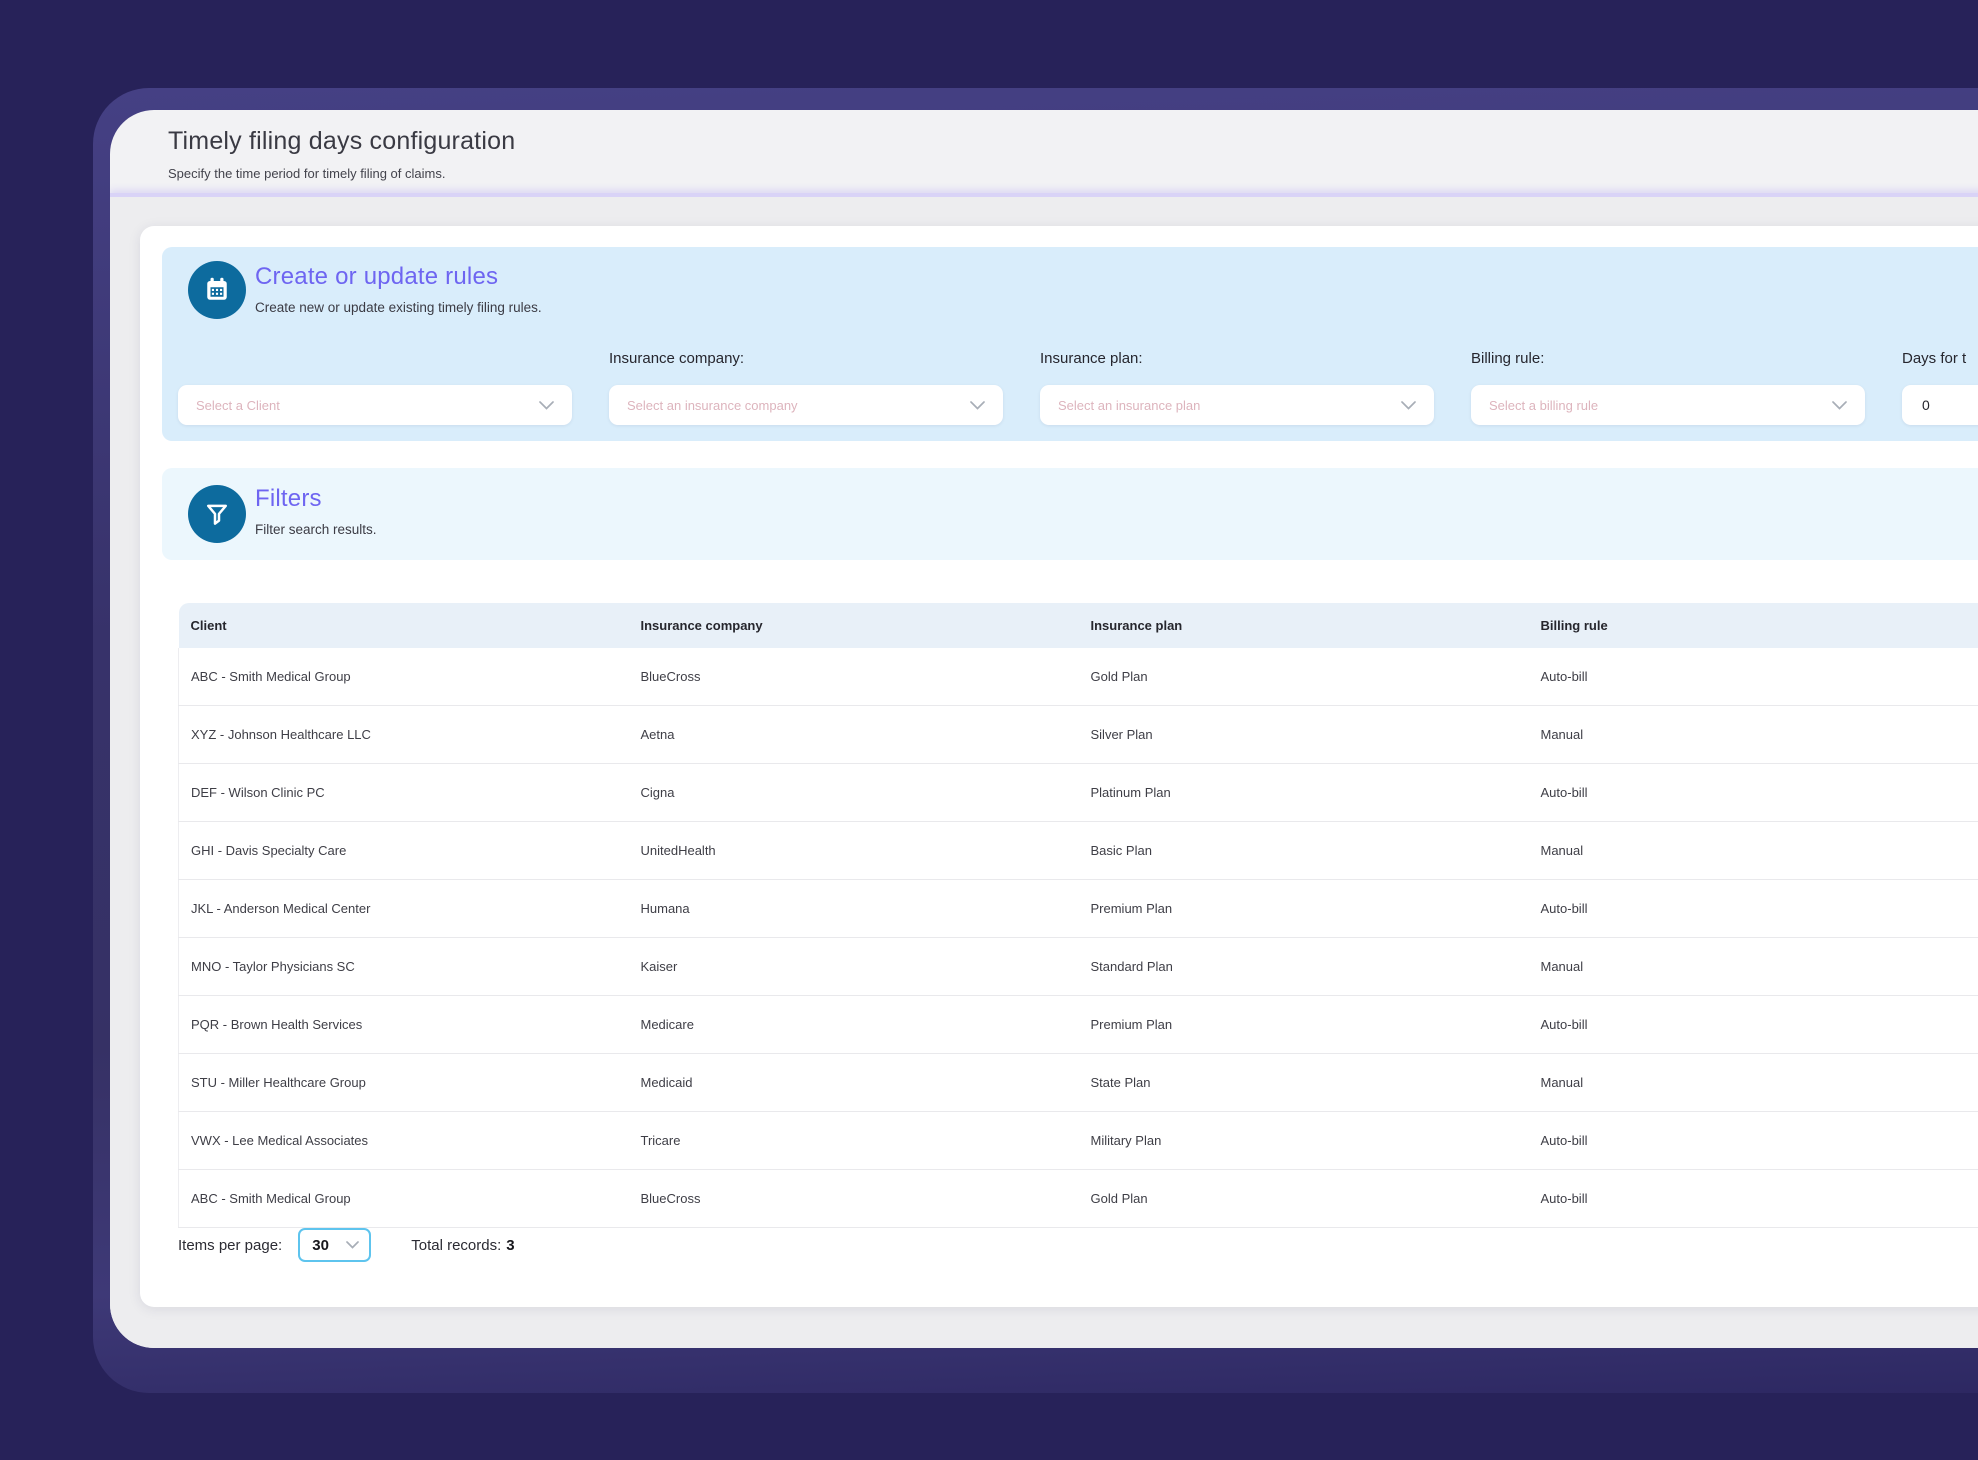 The width and height of the screenshot is (1978, 1460). What do you see at coordinates (288, 498) in the screenshot?
I see `filters-title: Filters` at bounding box center [288, 498].